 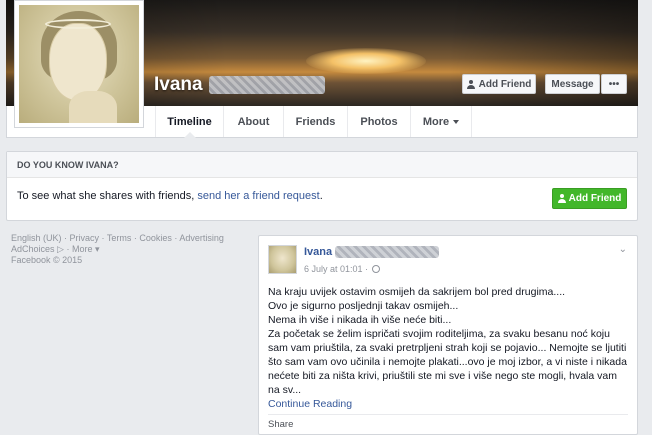 What do you see at coordinates (253, 121) in the screenshot?
I see `tab-about: About` at bounding box center [253, 121].